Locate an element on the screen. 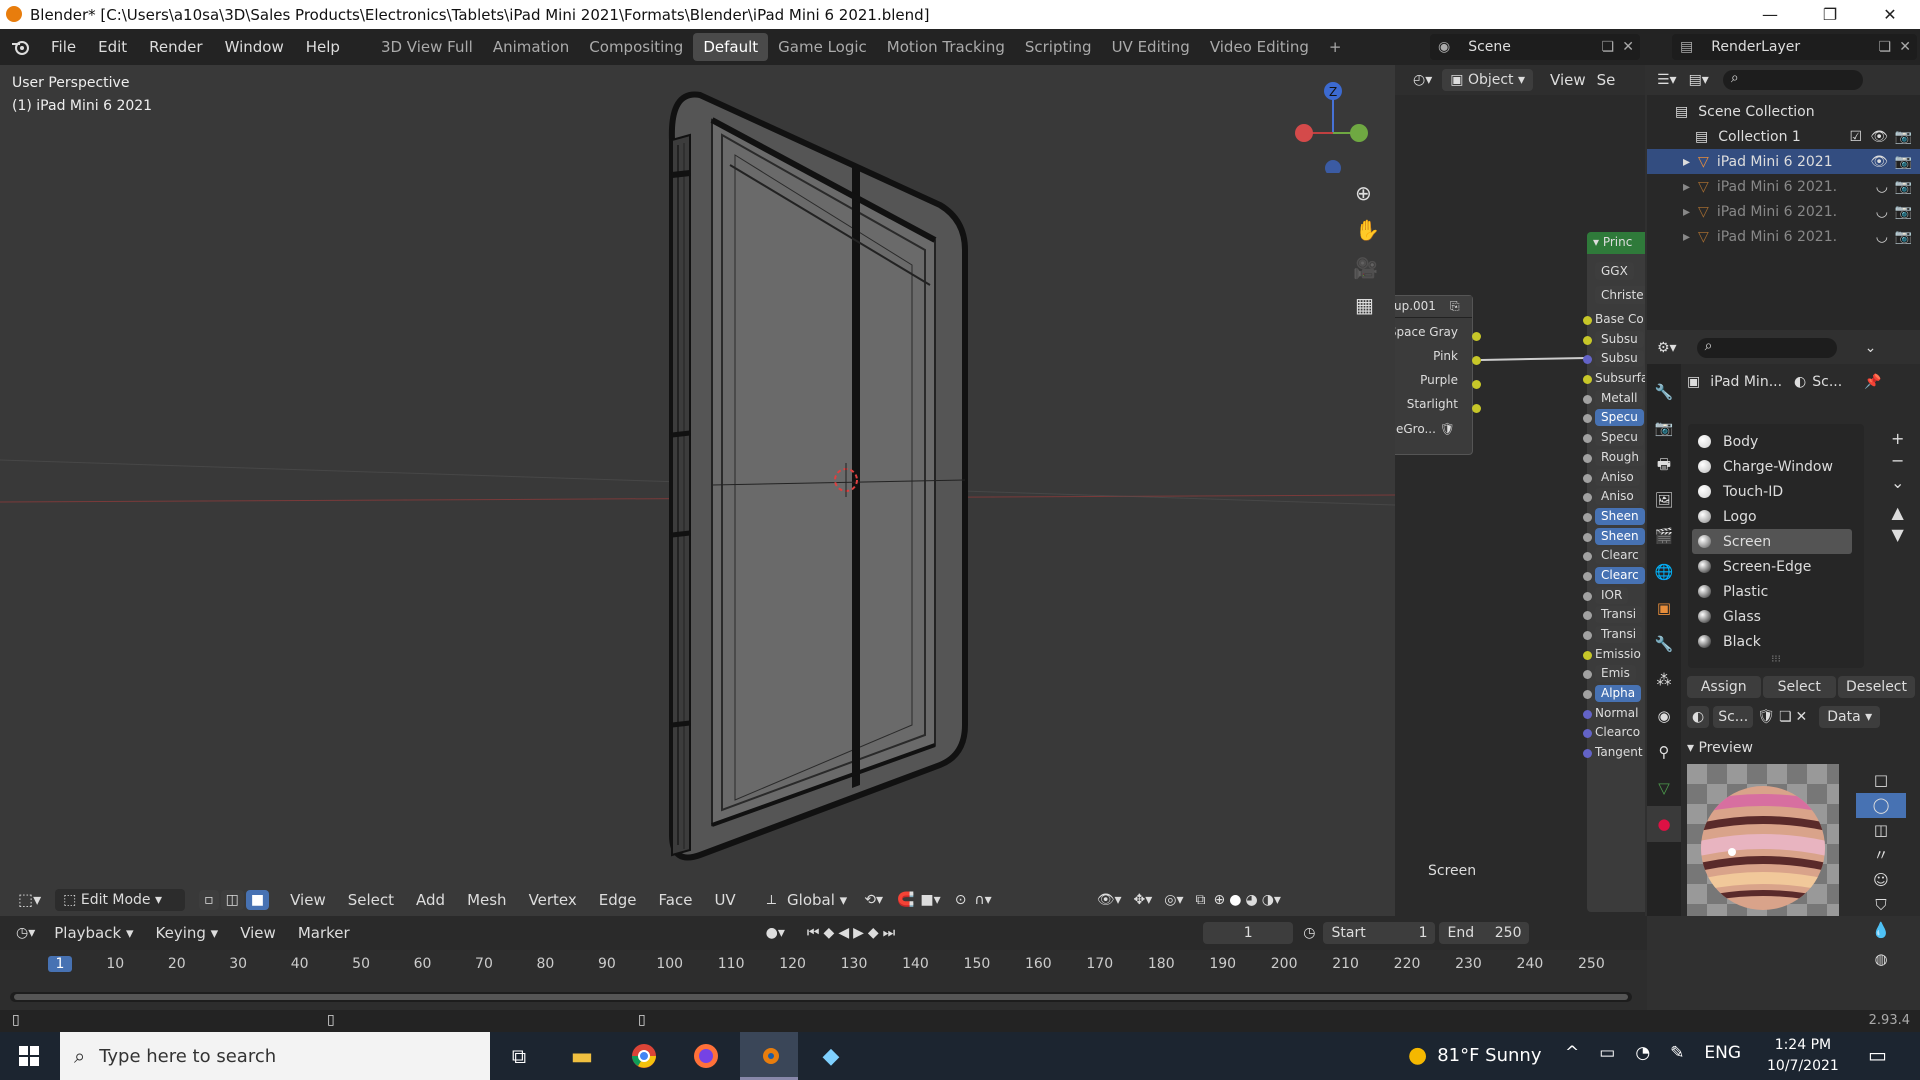 The image size is (1920, 1080). close-button: ✕ is located at coordinates (1890, 14).